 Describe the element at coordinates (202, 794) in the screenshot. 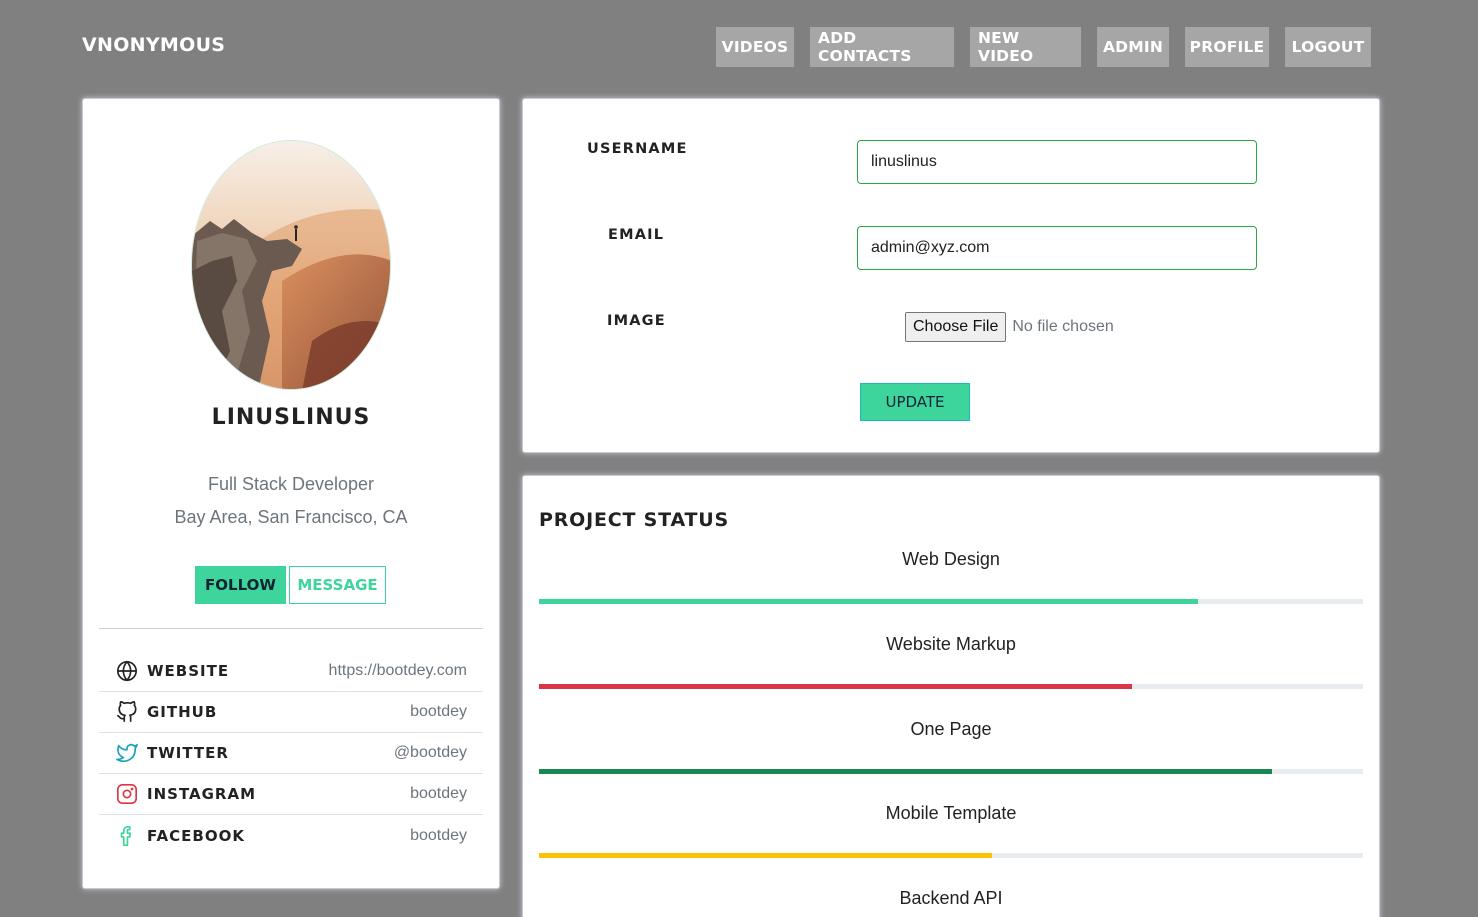

I see `social-label: INSTAGRAM` at that location.